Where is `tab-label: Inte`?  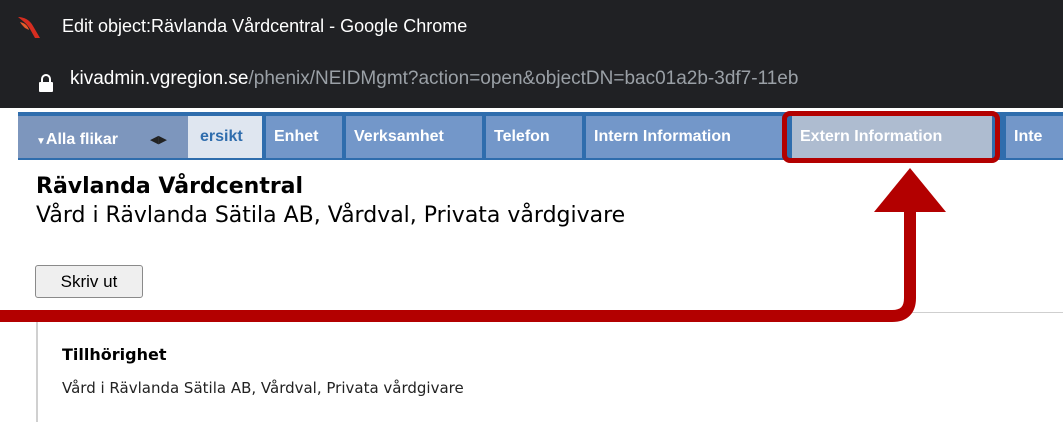
tab-label: Inte is located at coordinates (1028, 136).